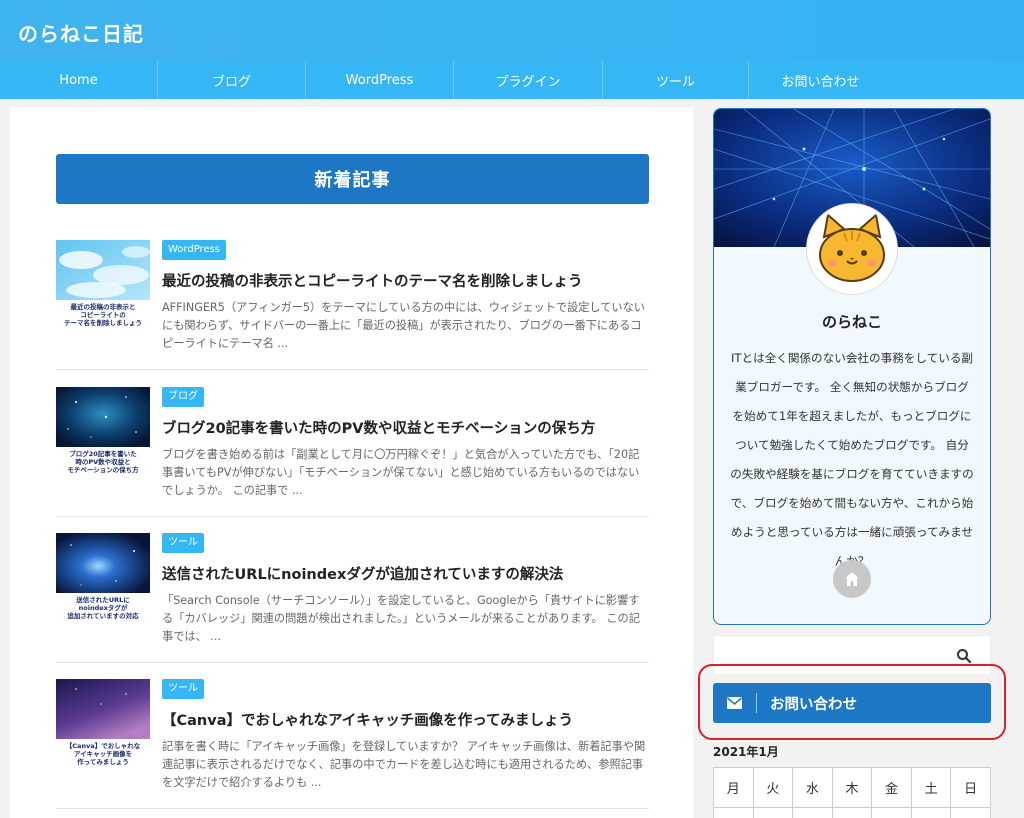  What do you see at coordinates (81, 32) in the screenshot?
I see `site-title: のらねこ日記` at bounding box center [81, 32].